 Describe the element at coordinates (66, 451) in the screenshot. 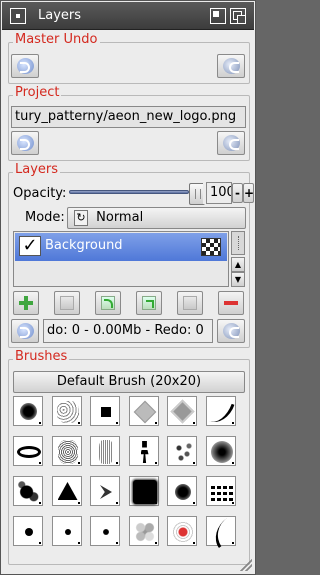

I see `brush-noise-cluster` at that location.